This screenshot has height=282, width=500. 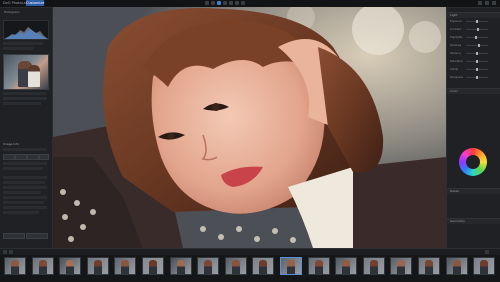 I want to click on section-title: Geometry, so click(x=457, y=221).